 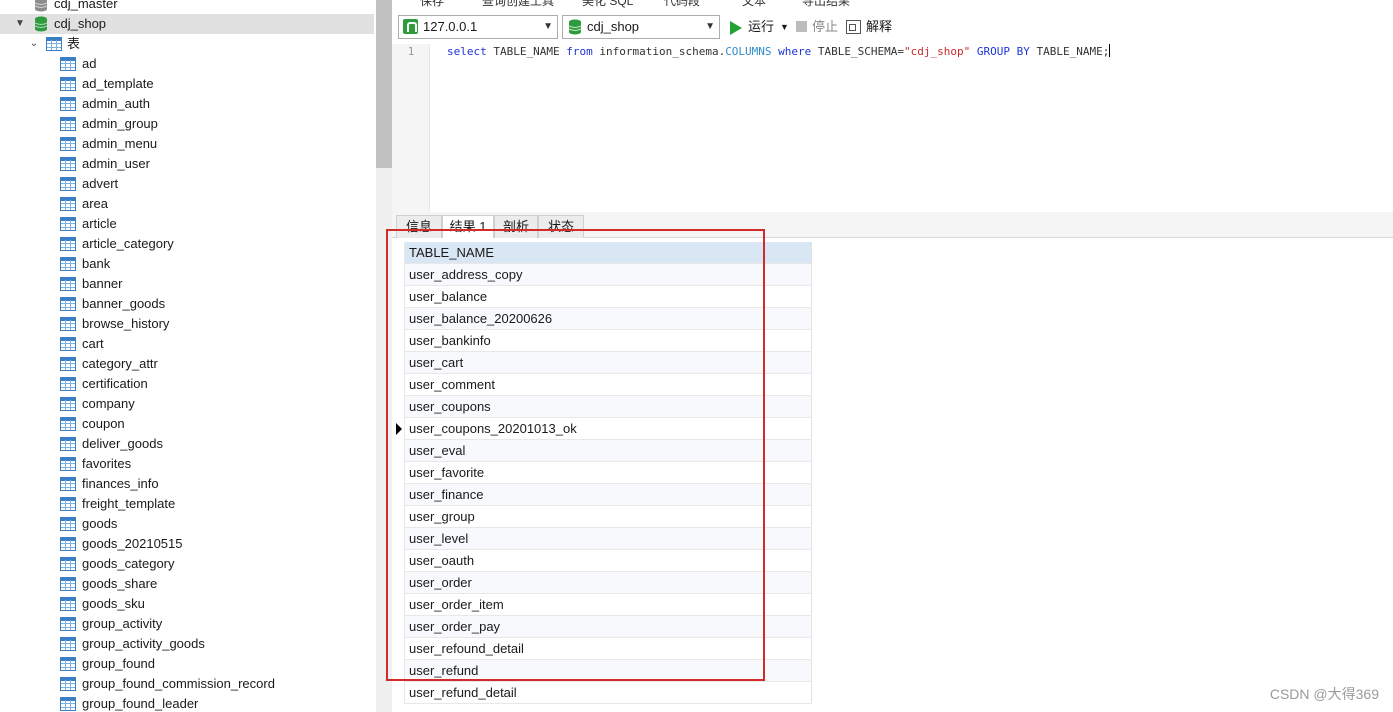 What do you see at coordinates (187, 7) in the screenshot?
I see `tree-item: cdj_master` at bounding box center [187, 7].